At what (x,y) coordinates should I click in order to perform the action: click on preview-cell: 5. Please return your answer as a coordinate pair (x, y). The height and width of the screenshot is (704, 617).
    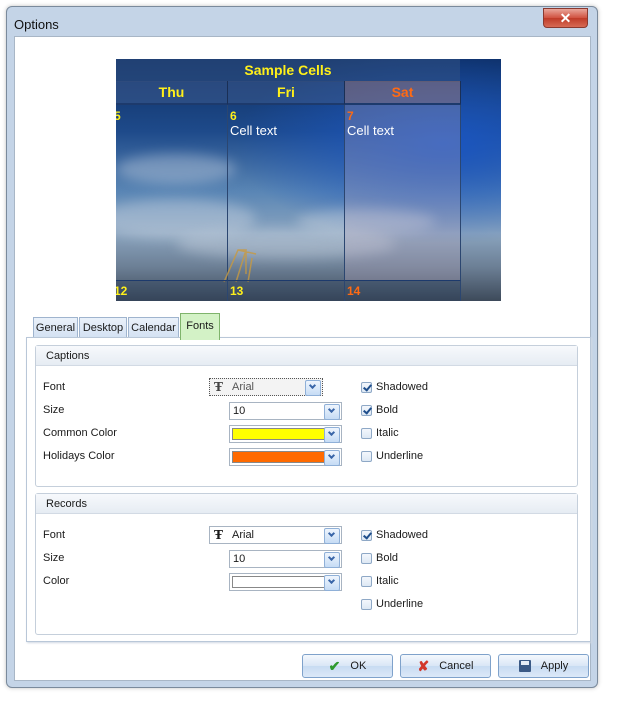
    Looking at the image, I should click on (172, 192).